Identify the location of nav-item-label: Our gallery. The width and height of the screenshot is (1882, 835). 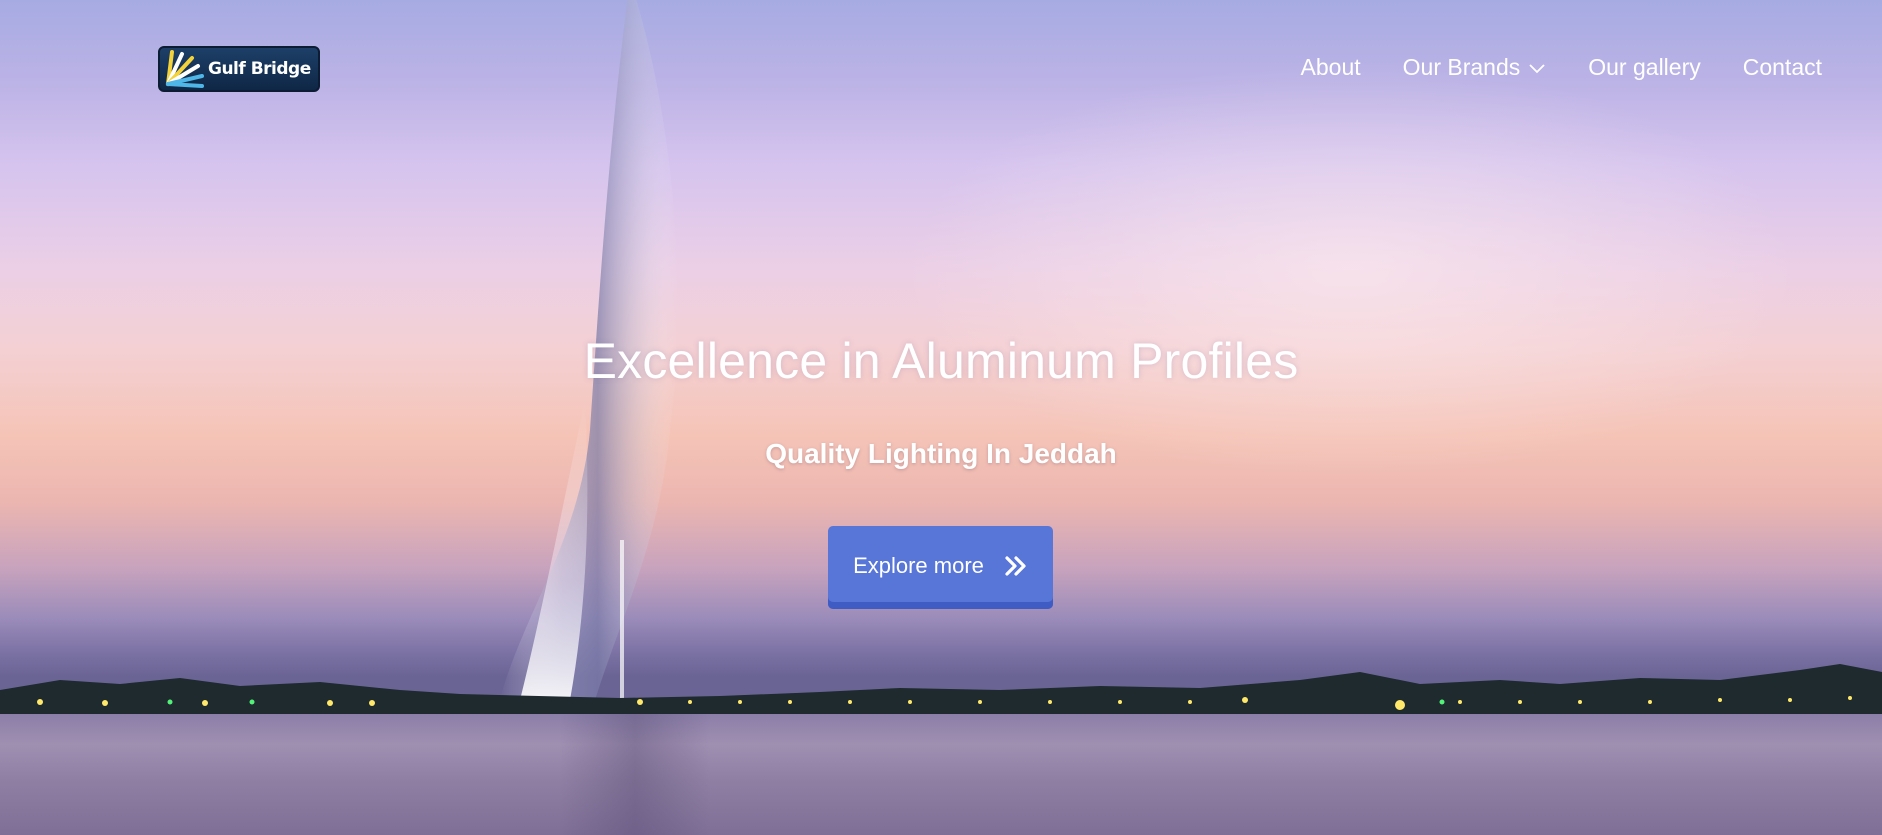
(1644, 67).